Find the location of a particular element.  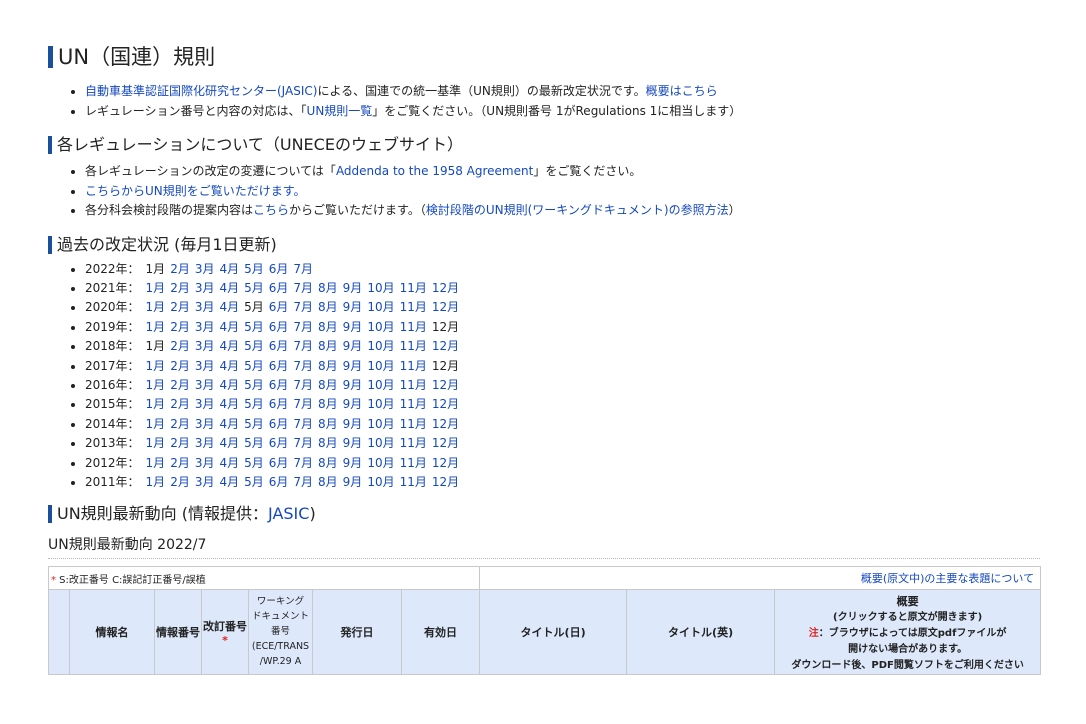

jasic-link: 自動車基準認証国際化研究センター(JASIC) is located at coordinates (201, 91).